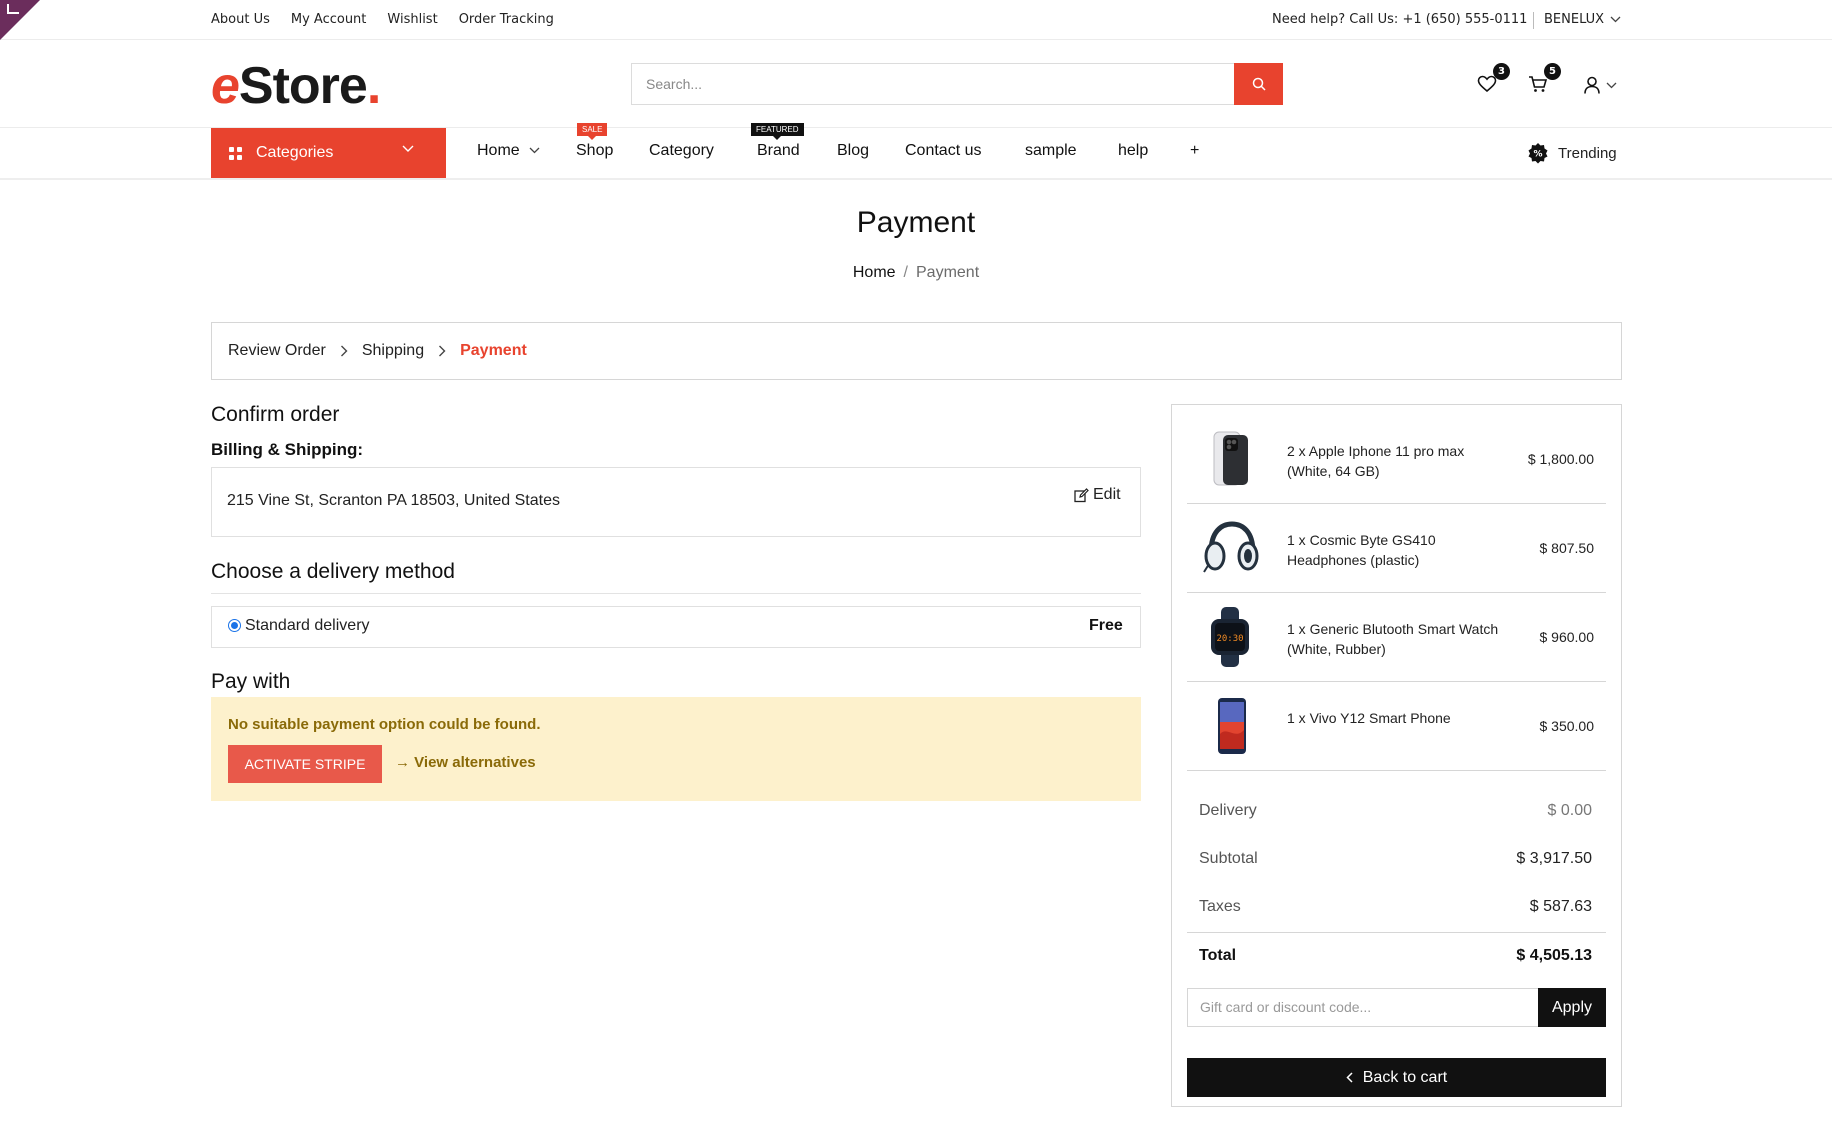 Image resolution: width=1832 pixels, height=1147 pixels. Describe the element at coordinates (296, 86) in the screenshot. I see `store-logo: eStore.` at that location.